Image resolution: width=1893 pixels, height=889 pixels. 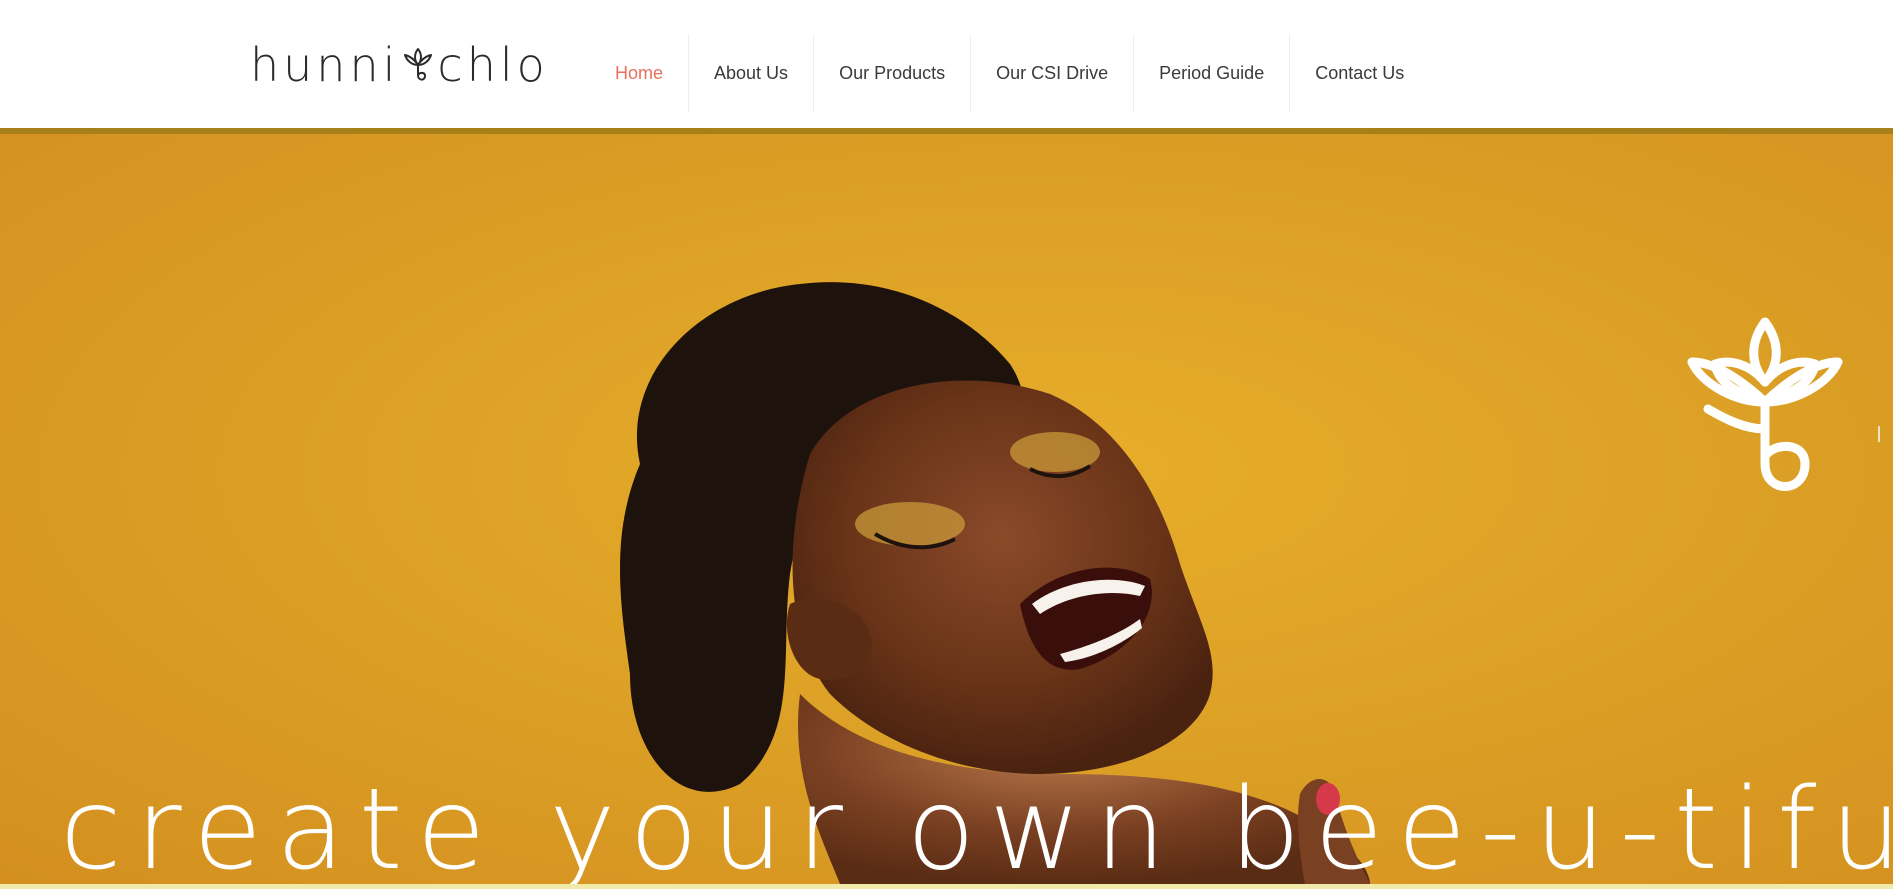 I want to click on nav-item-our-csi-drive: Our CSI Drive, so click(x=1053, y=73).